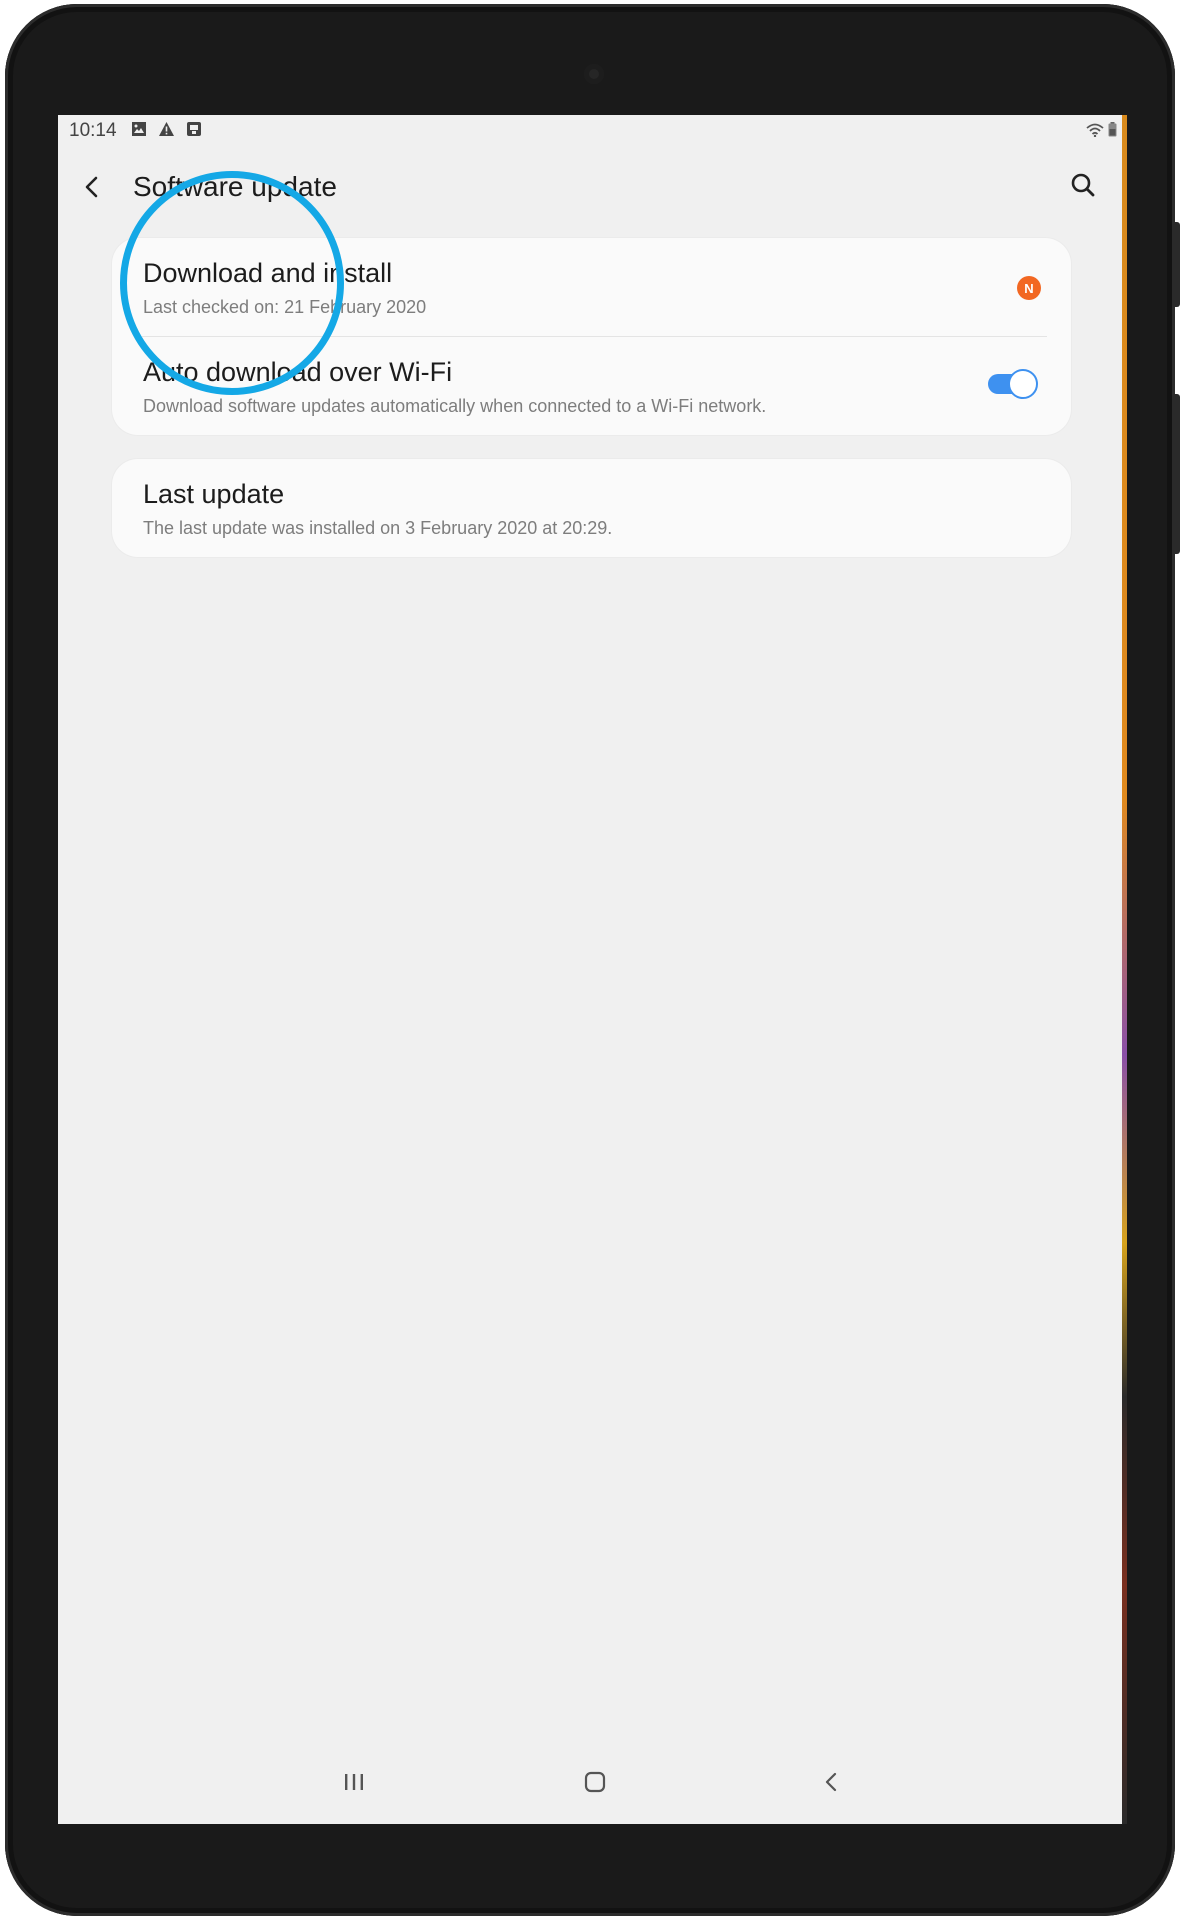 This screenshot has width=1181, height=1921. I want to click on alert-icon, so click(166, 129).